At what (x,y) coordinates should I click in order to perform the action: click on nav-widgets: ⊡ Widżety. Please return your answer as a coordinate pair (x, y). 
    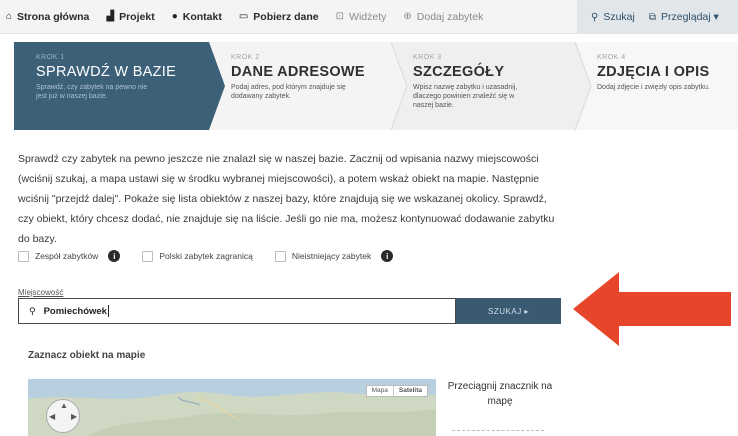
    Looking at the image, I should click on (361, 17).